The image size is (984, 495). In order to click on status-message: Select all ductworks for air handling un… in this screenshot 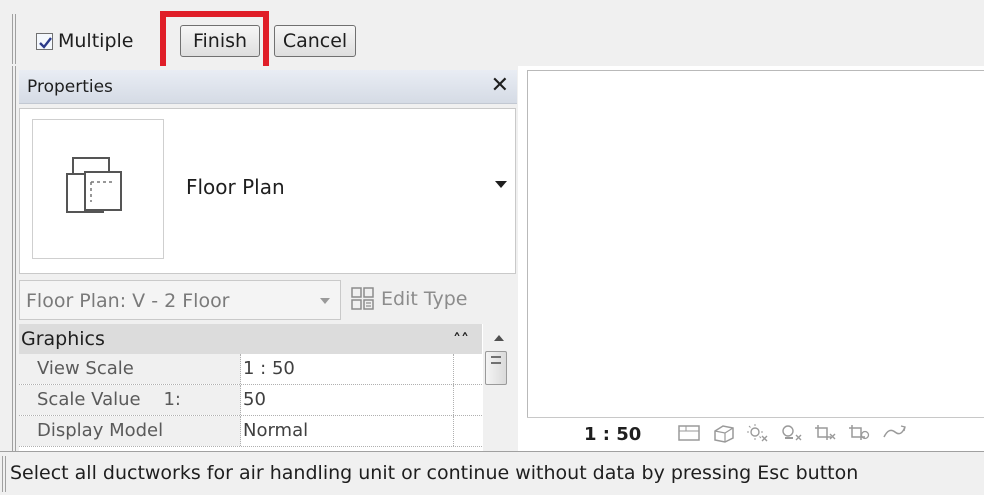, I will do `click(434, 473)`.